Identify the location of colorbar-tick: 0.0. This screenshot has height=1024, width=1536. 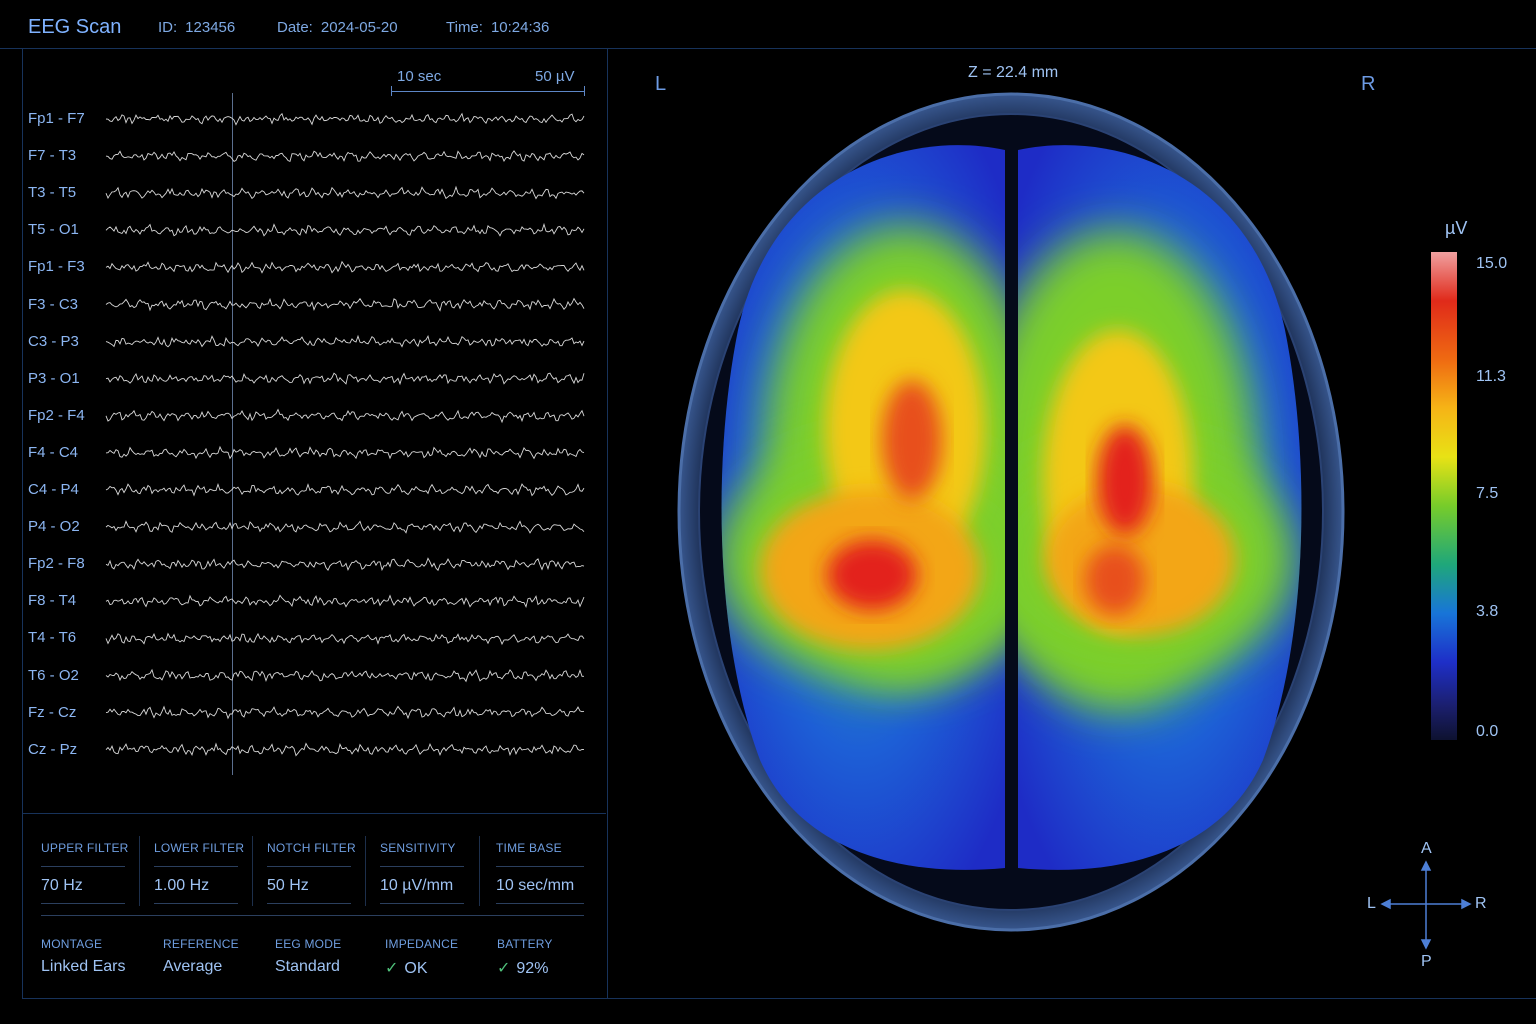
(1487, 731).